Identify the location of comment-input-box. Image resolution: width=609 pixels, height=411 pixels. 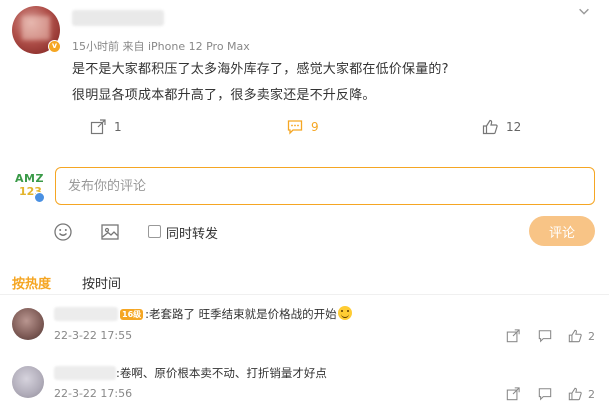
(325, 186).